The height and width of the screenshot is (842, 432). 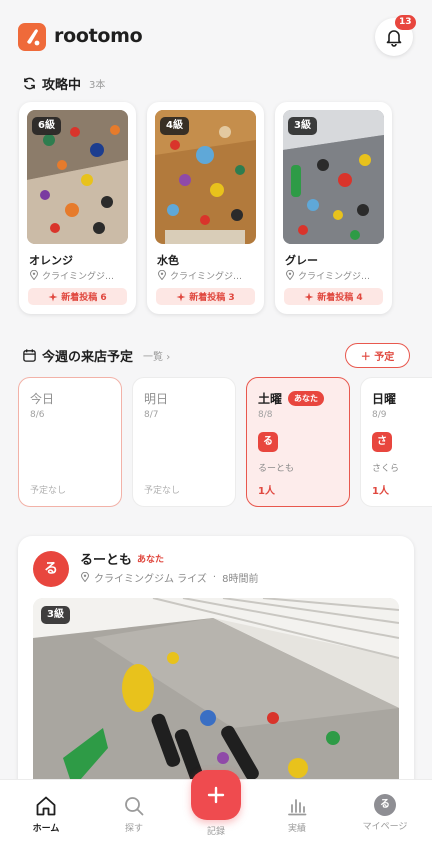 What do you see at coordinates (42, 399) in the screenshot?
I see `day-name: 今日` at bounding box center [42, 399].